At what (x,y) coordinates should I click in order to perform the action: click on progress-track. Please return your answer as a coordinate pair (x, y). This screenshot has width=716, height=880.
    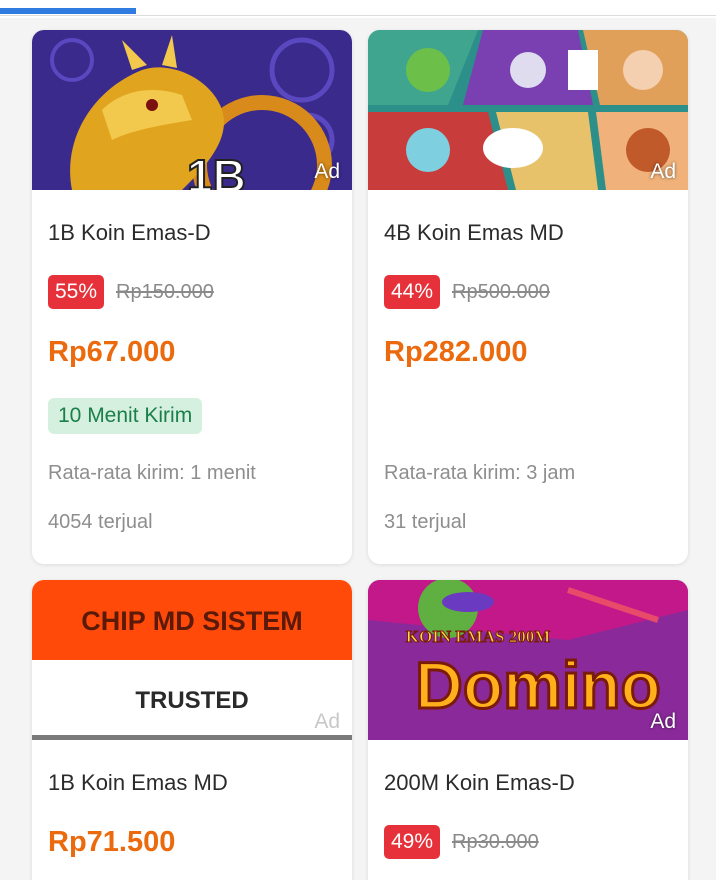
    Looking at the image, I should click on (358, 15).